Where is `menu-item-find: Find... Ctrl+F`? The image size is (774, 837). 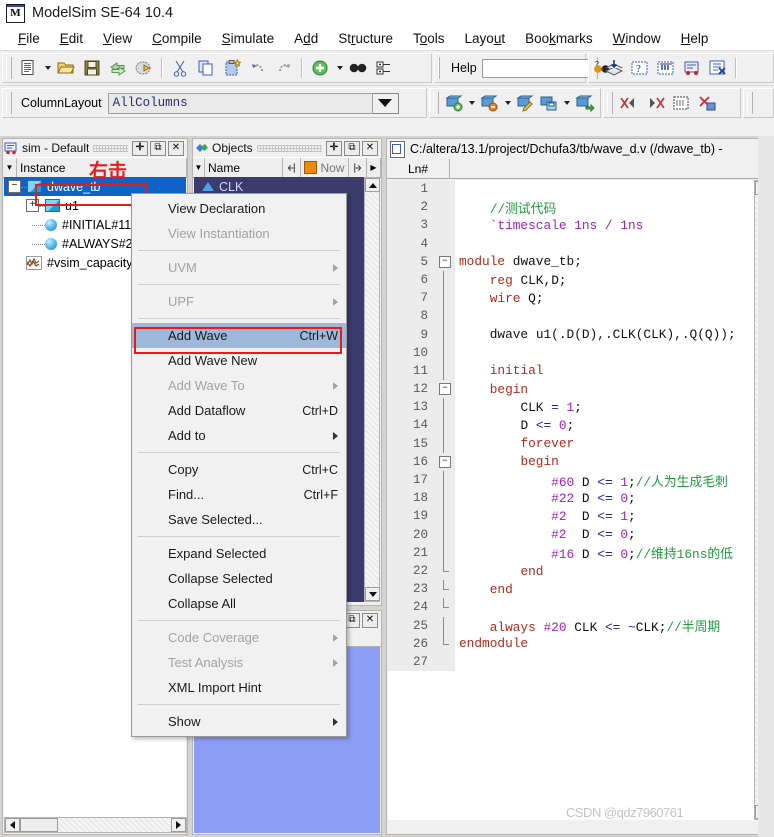
menu-item-find: Find... Ctrl+F is located at coordinates (239, 494).